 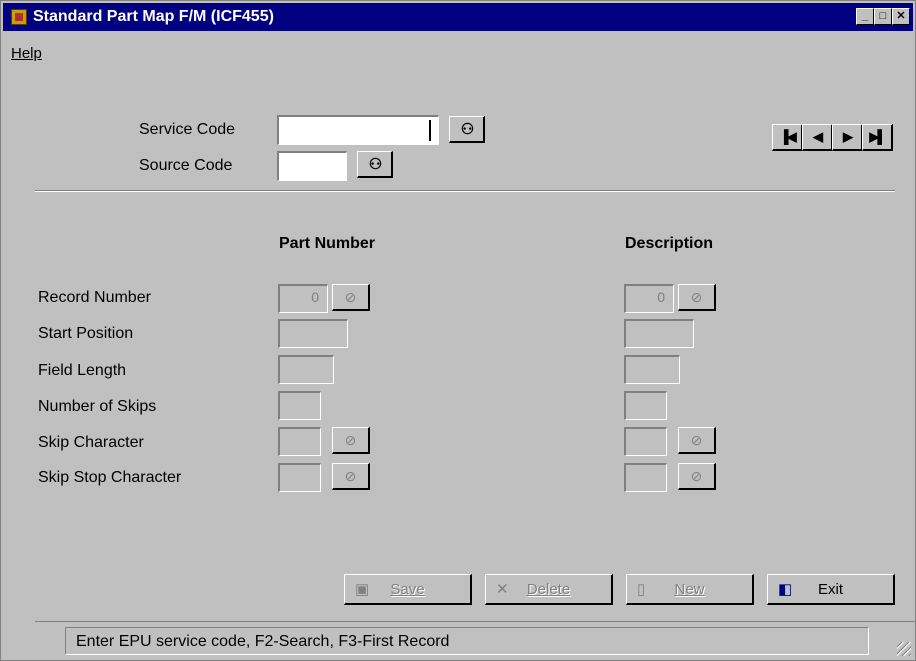 I want to click on record-number-label: Record Number, so click(x=94, y=297).